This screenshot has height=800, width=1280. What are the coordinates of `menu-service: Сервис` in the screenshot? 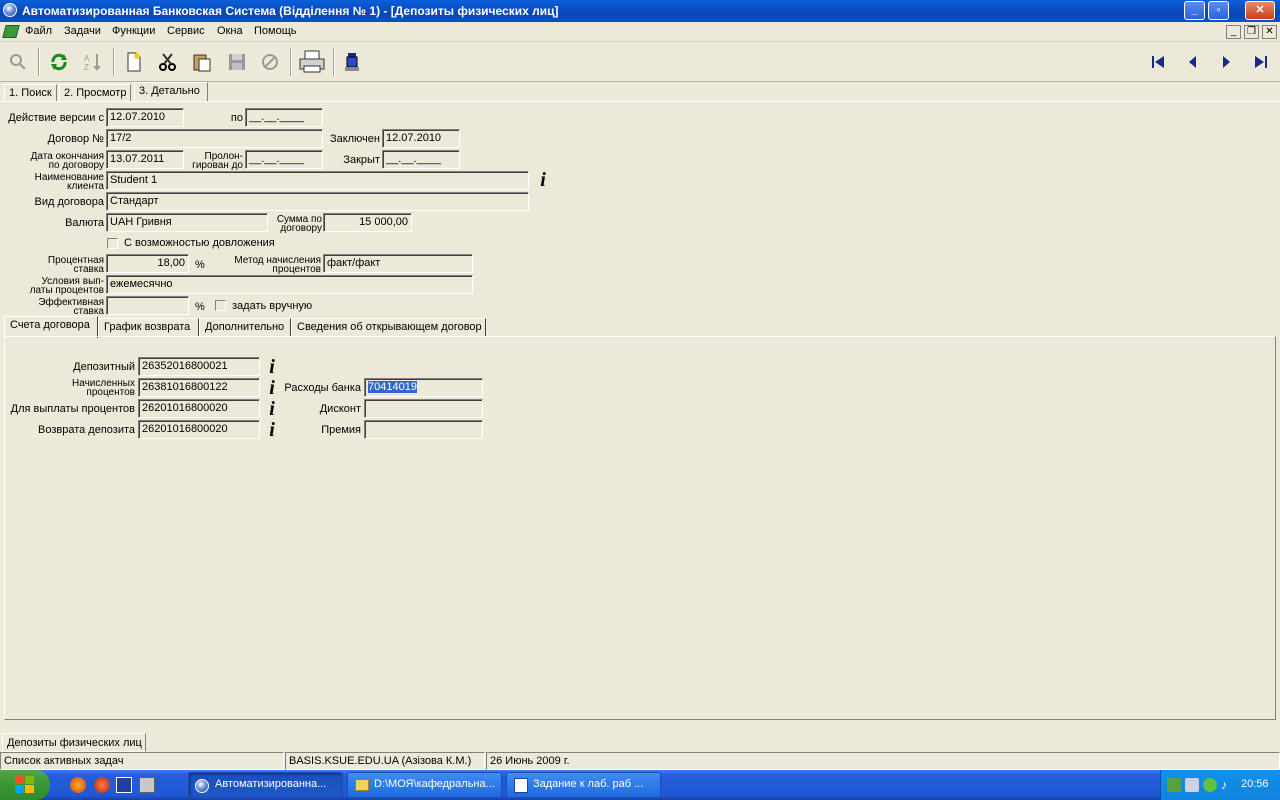 It's located at (186, 31).